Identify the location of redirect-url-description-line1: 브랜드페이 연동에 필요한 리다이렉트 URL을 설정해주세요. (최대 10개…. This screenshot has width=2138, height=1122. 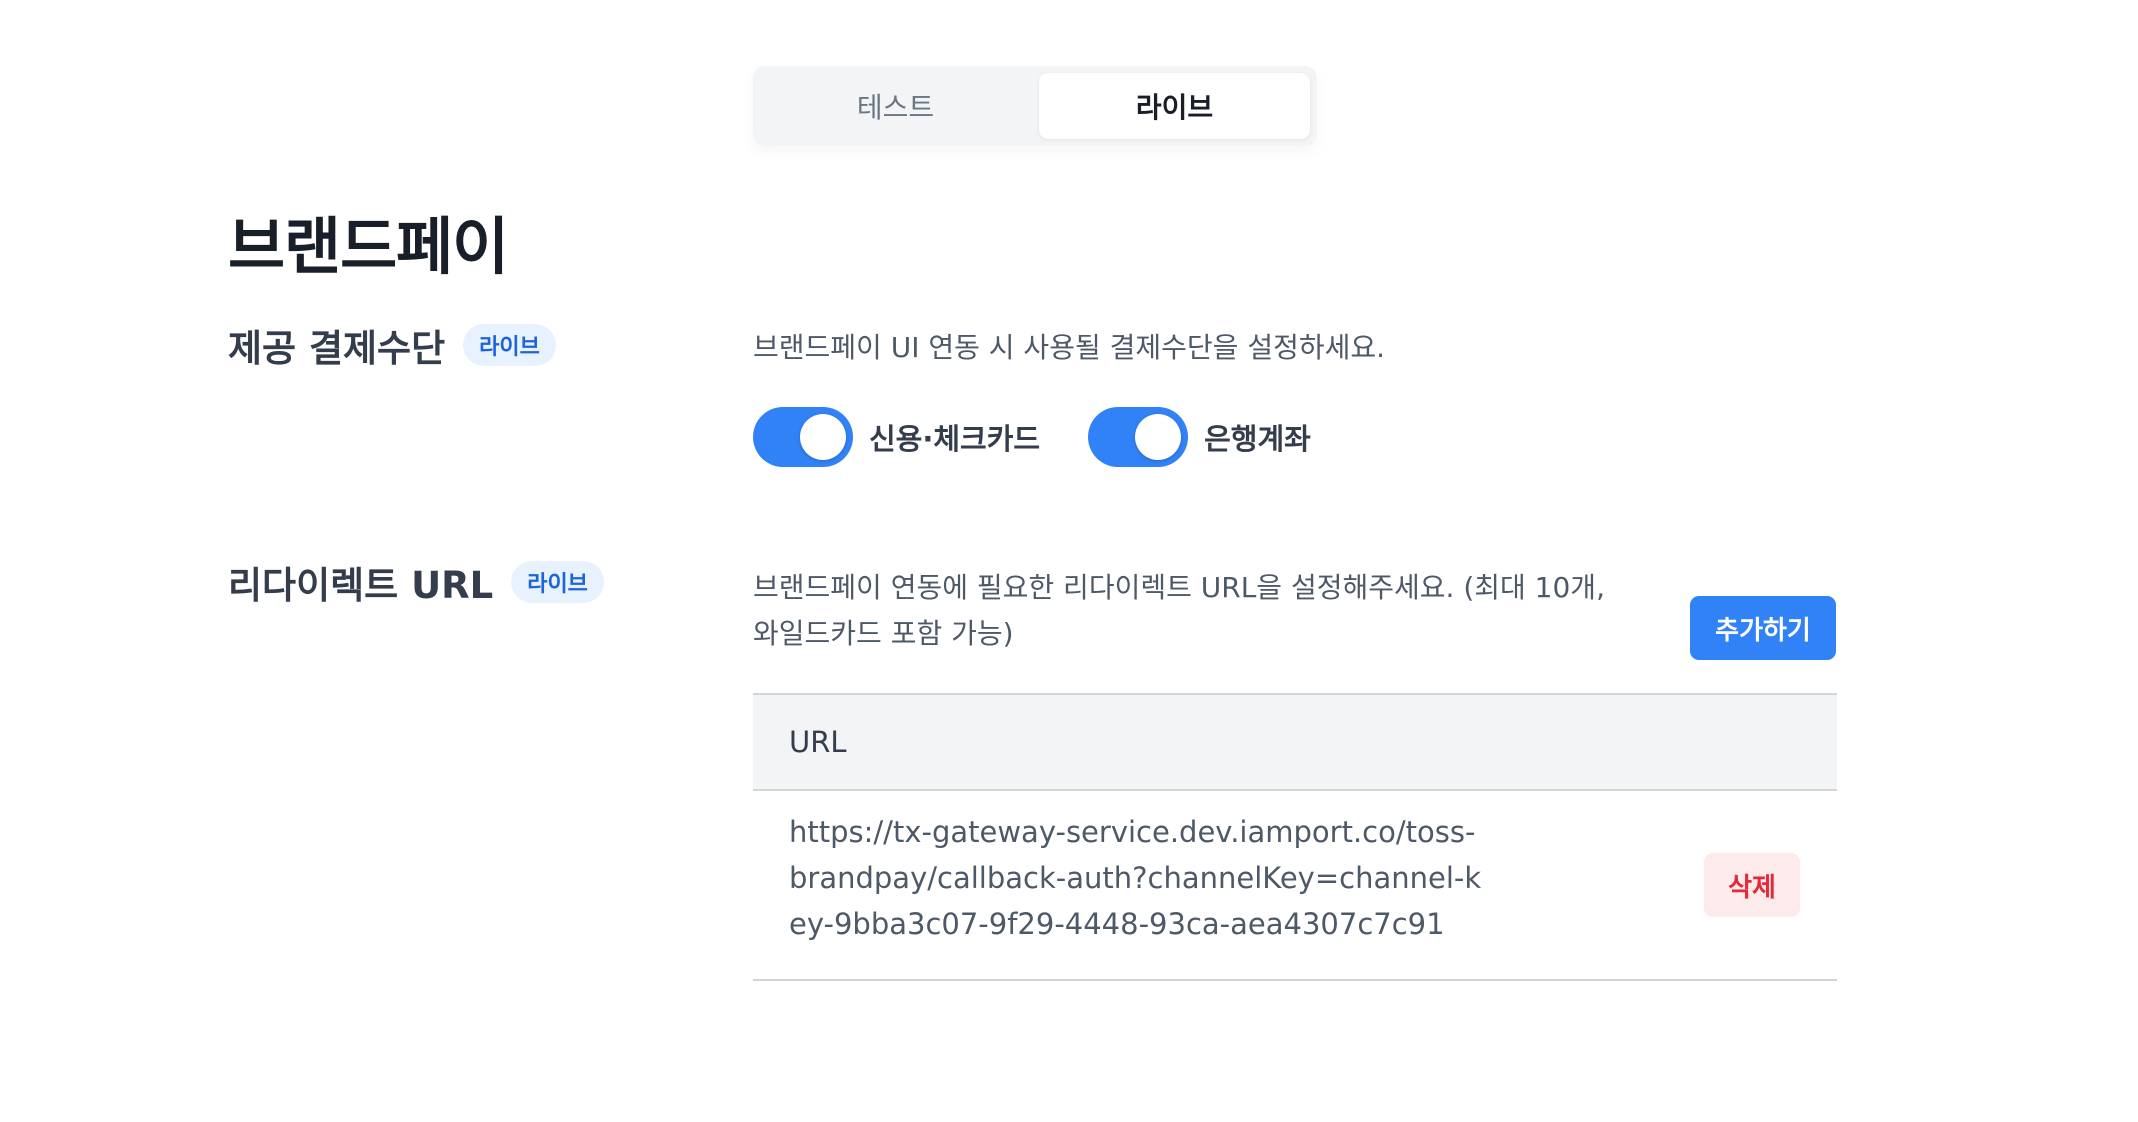
(1179, 587).